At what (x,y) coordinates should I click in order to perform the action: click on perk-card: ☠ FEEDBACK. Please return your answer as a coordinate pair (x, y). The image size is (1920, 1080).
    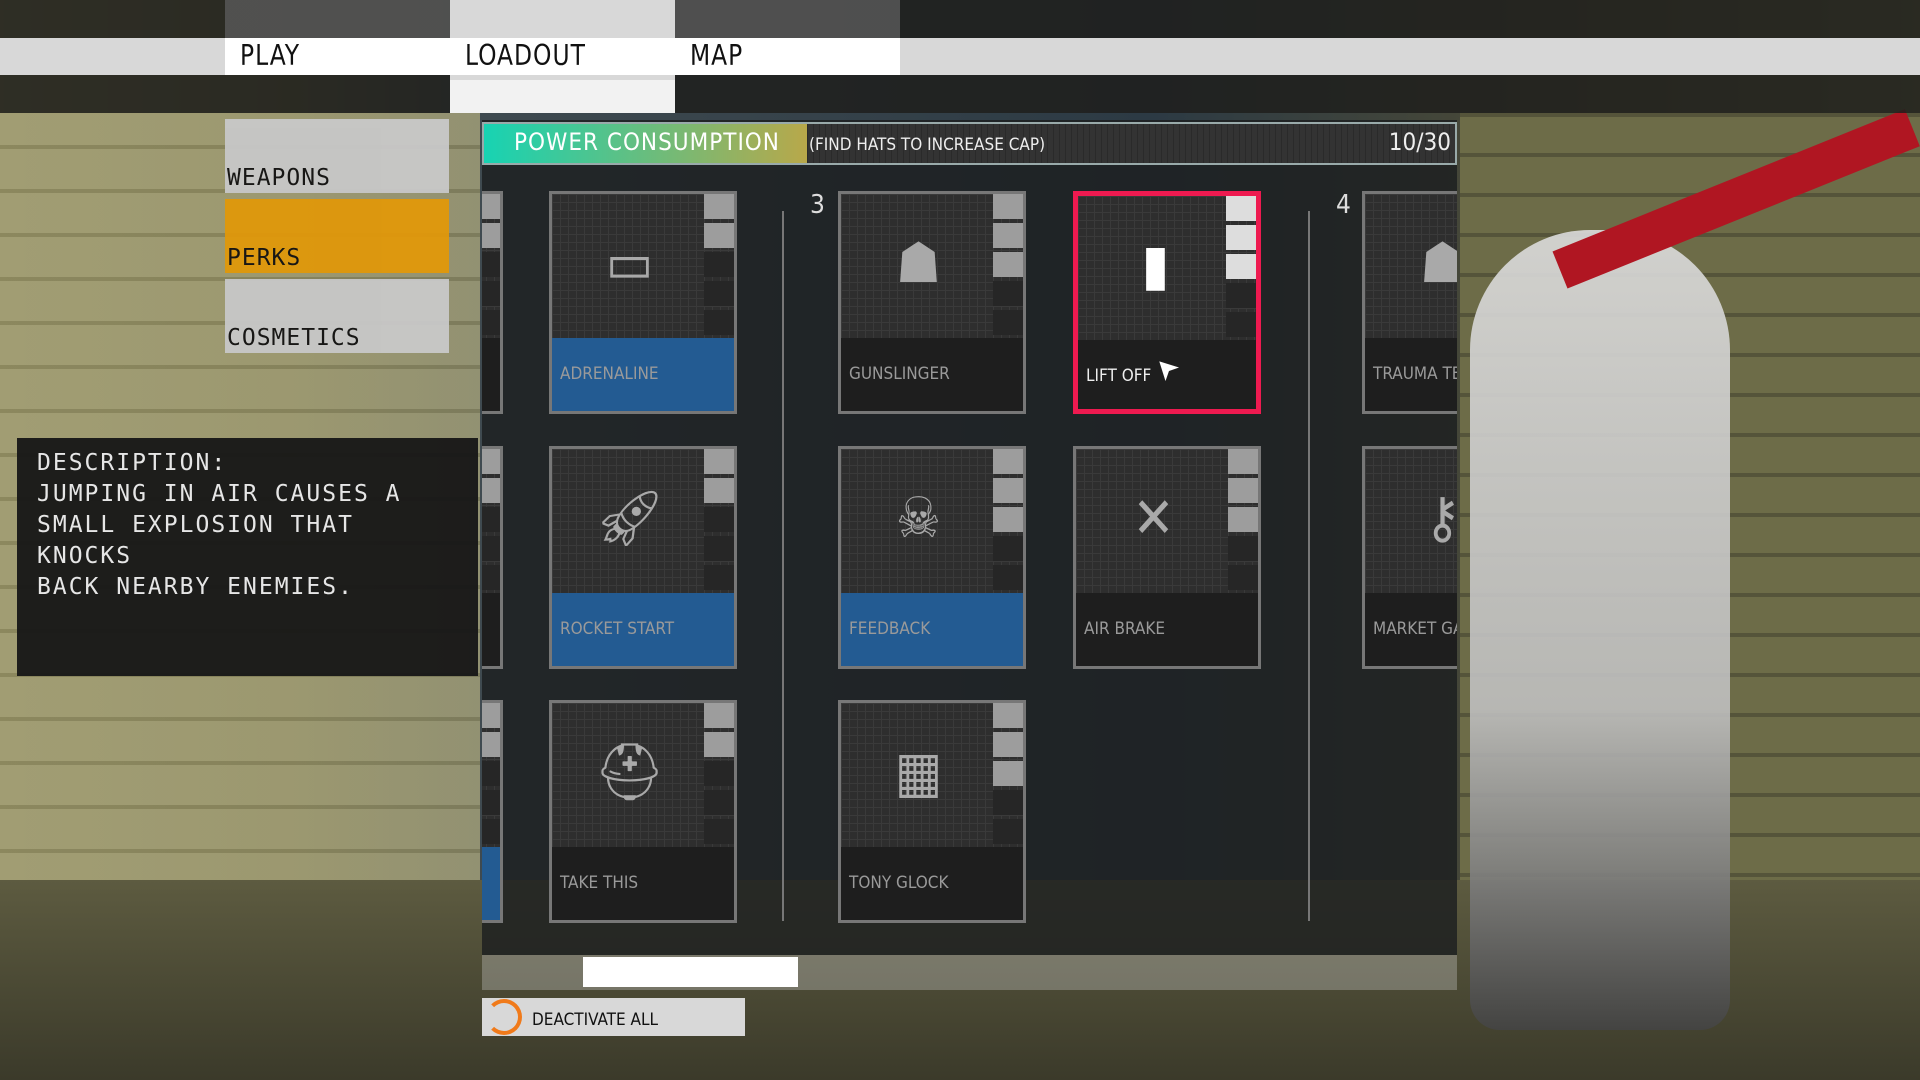
    Looking at the image, I should click on (932, 557).